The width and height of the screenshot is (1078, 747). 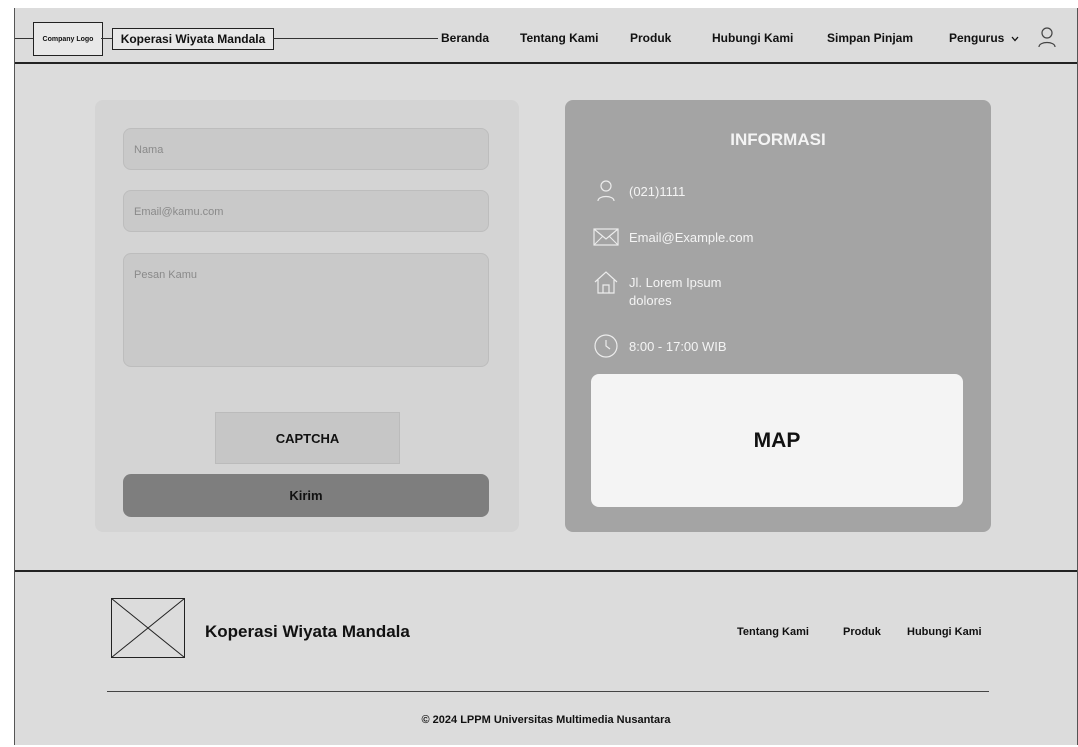 What do you see at coordinates (606, 346) in the screenshot?
I see `clock-icon` at bounding box center [606, 346].